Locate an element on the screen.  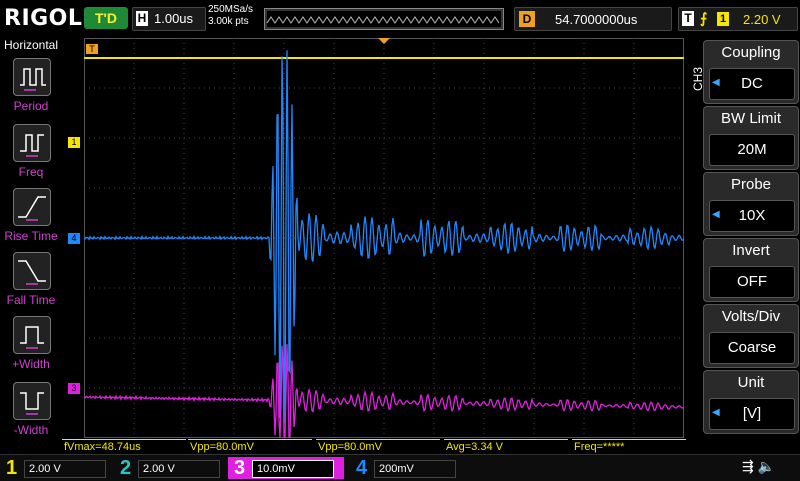
coupling-title: Coupling is located at coordinates (751, 52).